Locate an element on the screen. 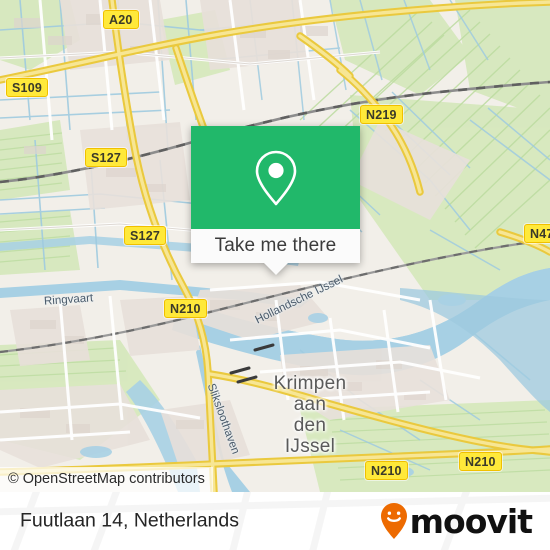  road-shield: N47 is located at coordinates (537, 233).